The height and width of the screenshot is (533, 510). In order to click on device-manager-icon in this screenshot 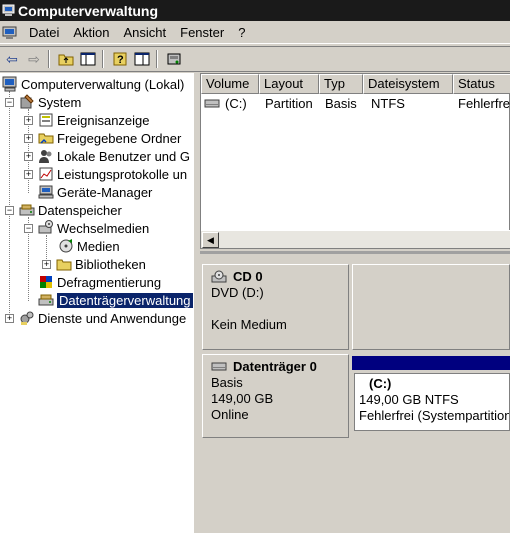, I will do `click(46, 192)`.